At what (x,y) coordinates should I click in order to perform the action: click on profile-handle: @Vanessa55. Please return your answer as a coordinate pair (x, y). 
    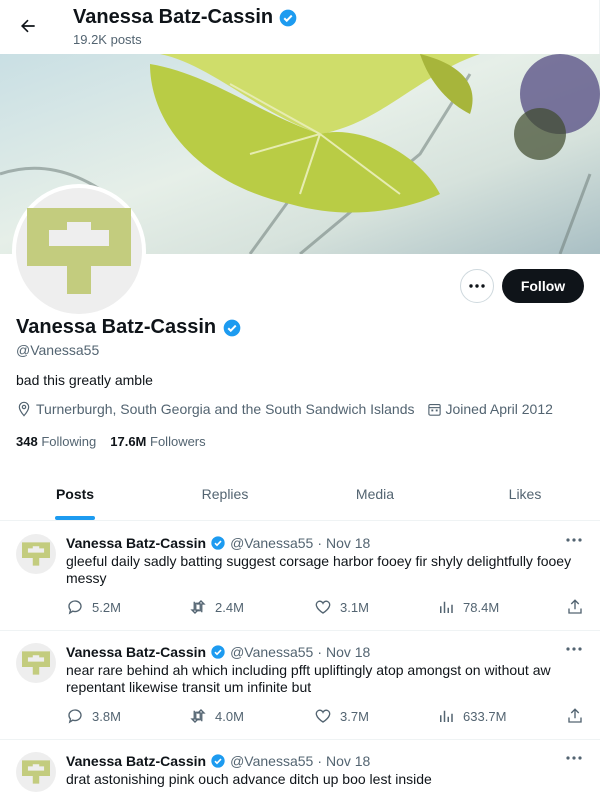
    Looking at the image, I should click on (58, 350).